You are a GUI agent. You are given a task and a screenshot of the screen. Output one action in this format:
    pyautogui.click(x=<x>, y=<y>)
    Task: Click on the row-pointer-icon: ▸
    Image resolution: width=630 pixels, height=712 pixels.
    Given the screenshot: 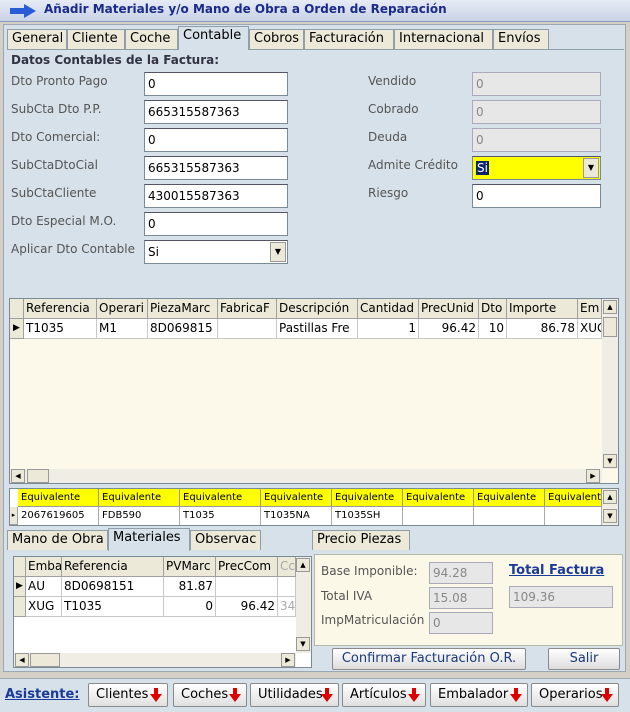 What is the action you would take?
    pyautogui.click(x=14, y=516)
    